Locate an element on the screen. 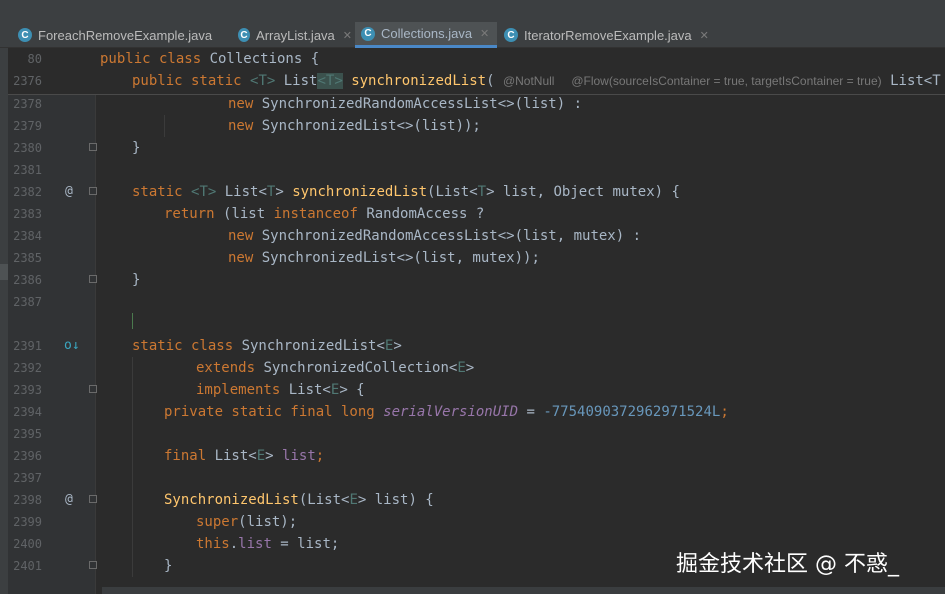 The image size is (945, 594). code-token: SynchronizedList< is located at coordinates (313, 346).